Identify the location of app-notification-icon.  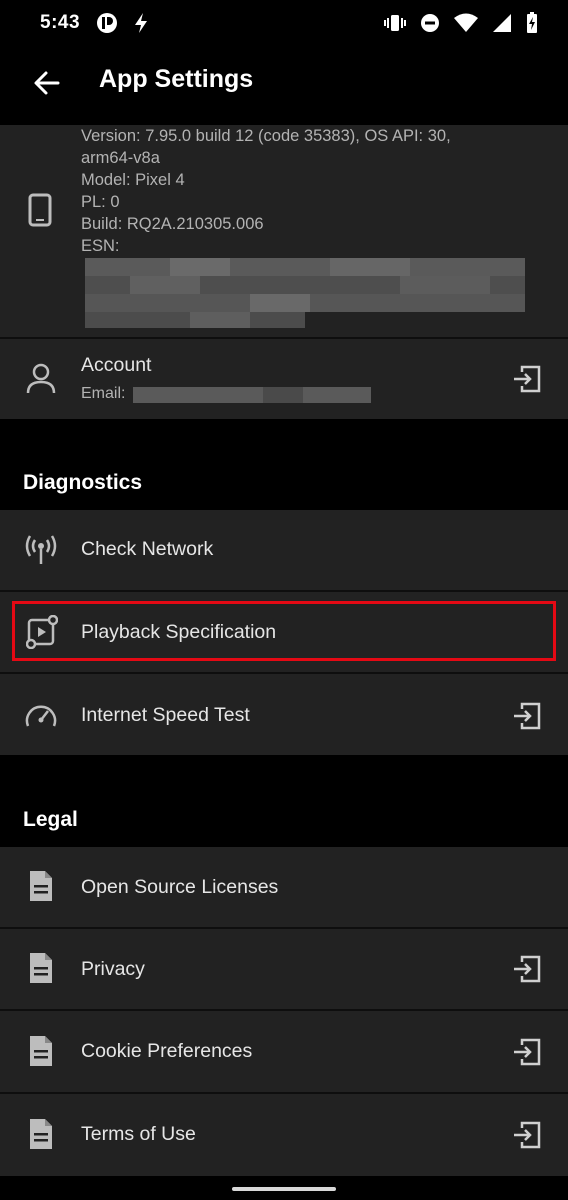
(107, 23).